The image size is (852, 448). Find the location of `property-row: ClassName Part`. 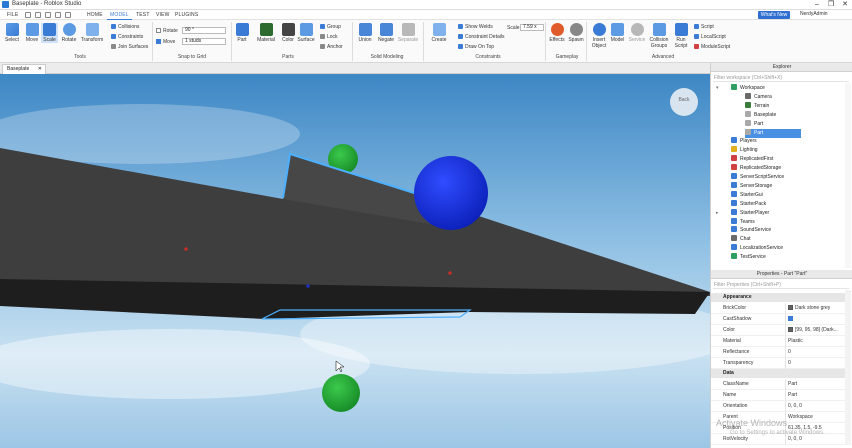

property-row: ClassName Part is located at coordinates (778, 384).